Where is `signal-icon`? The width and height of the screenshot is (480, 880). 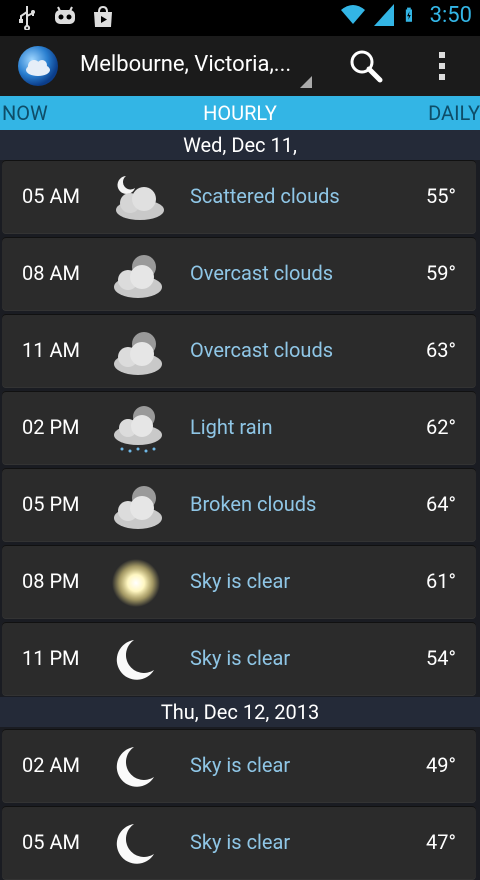 signal-icon is located at coordinates (383, 15).